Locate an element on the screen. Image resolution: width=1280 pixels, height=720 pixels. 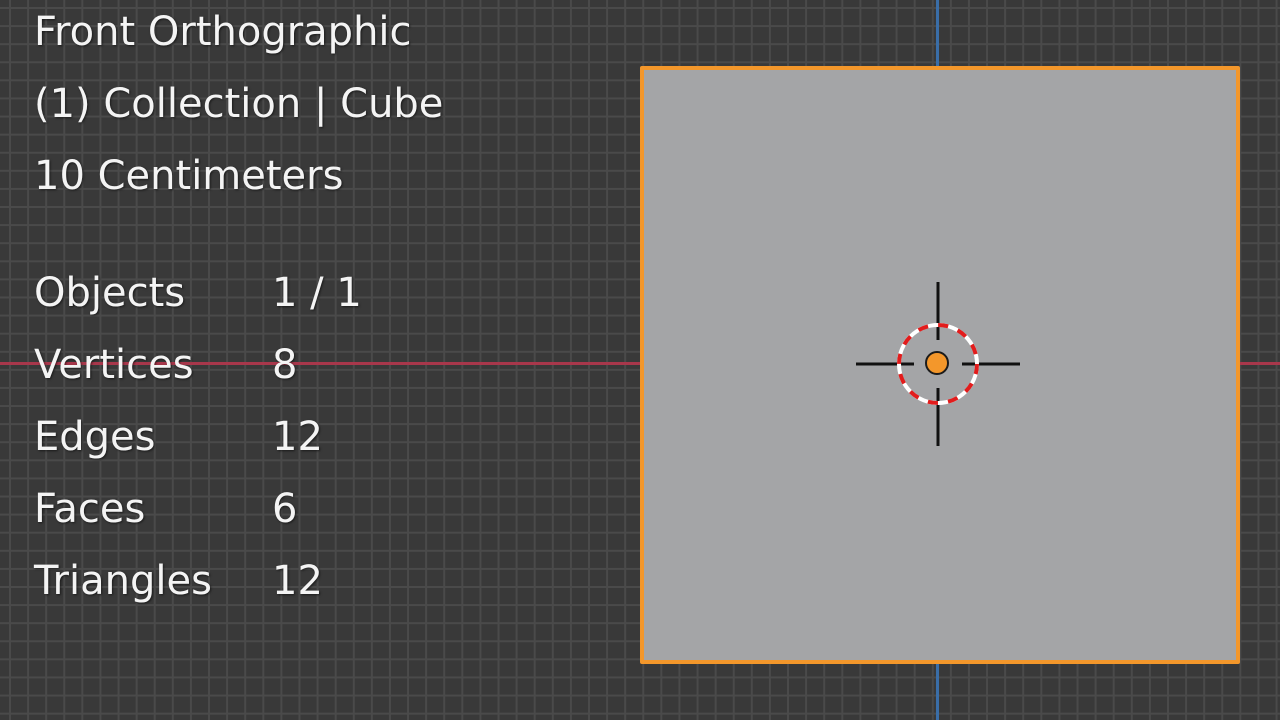
stat-value-vertices: 8 is located at coordinates (285, 365).